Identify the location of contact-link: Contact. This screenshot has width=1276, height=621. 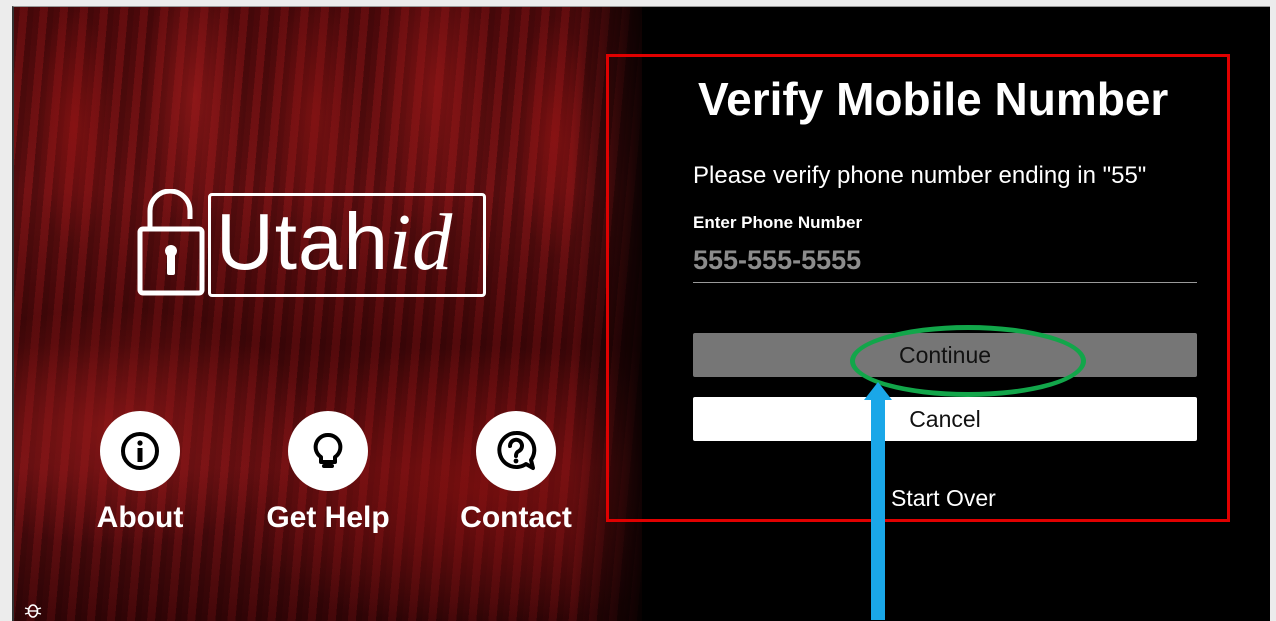
(516, 473).